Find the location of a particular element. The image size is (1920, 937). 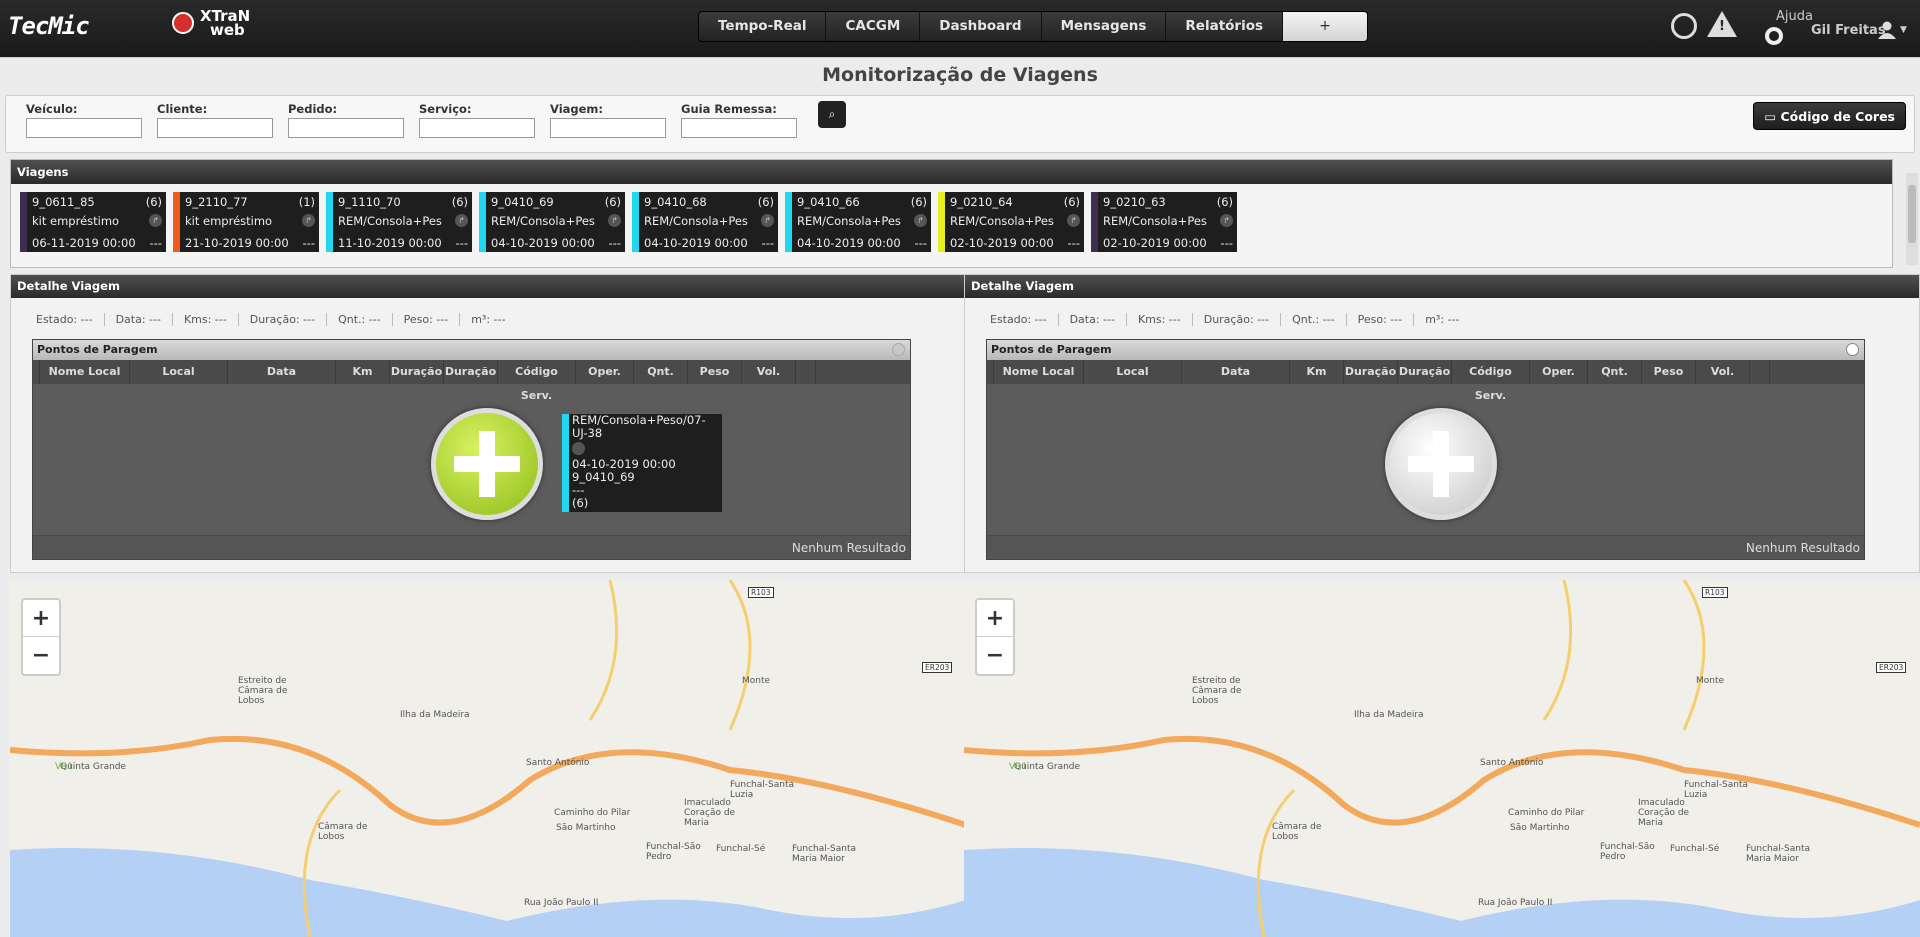

nav-dashboard: Dashboard is located at coordinates (981, 26).